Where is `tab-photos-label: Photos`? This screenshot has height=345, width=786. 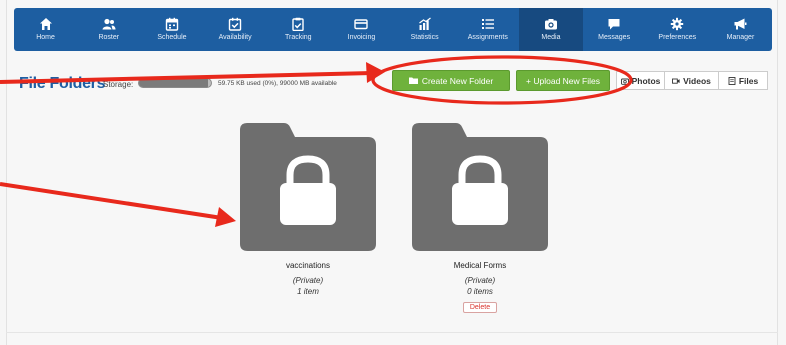
tab-photos-label: Photos is located at coordinates (646, 80).